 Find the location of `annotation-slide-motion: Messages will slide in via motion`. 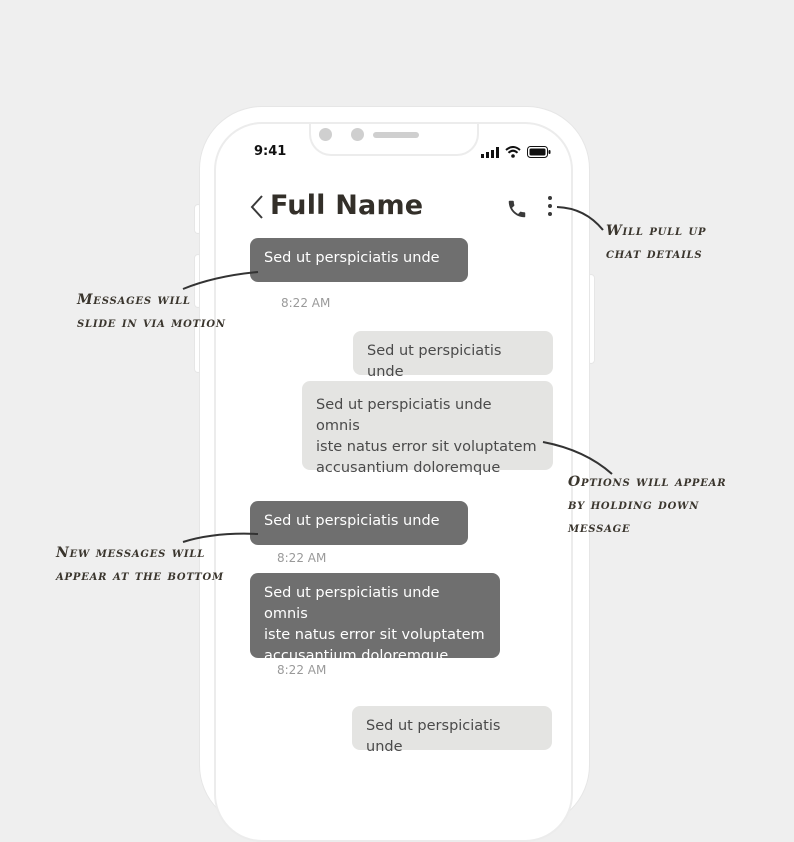

annotation-slide-motion: Messages will slide in via motion is located at coordinates (151, 311).